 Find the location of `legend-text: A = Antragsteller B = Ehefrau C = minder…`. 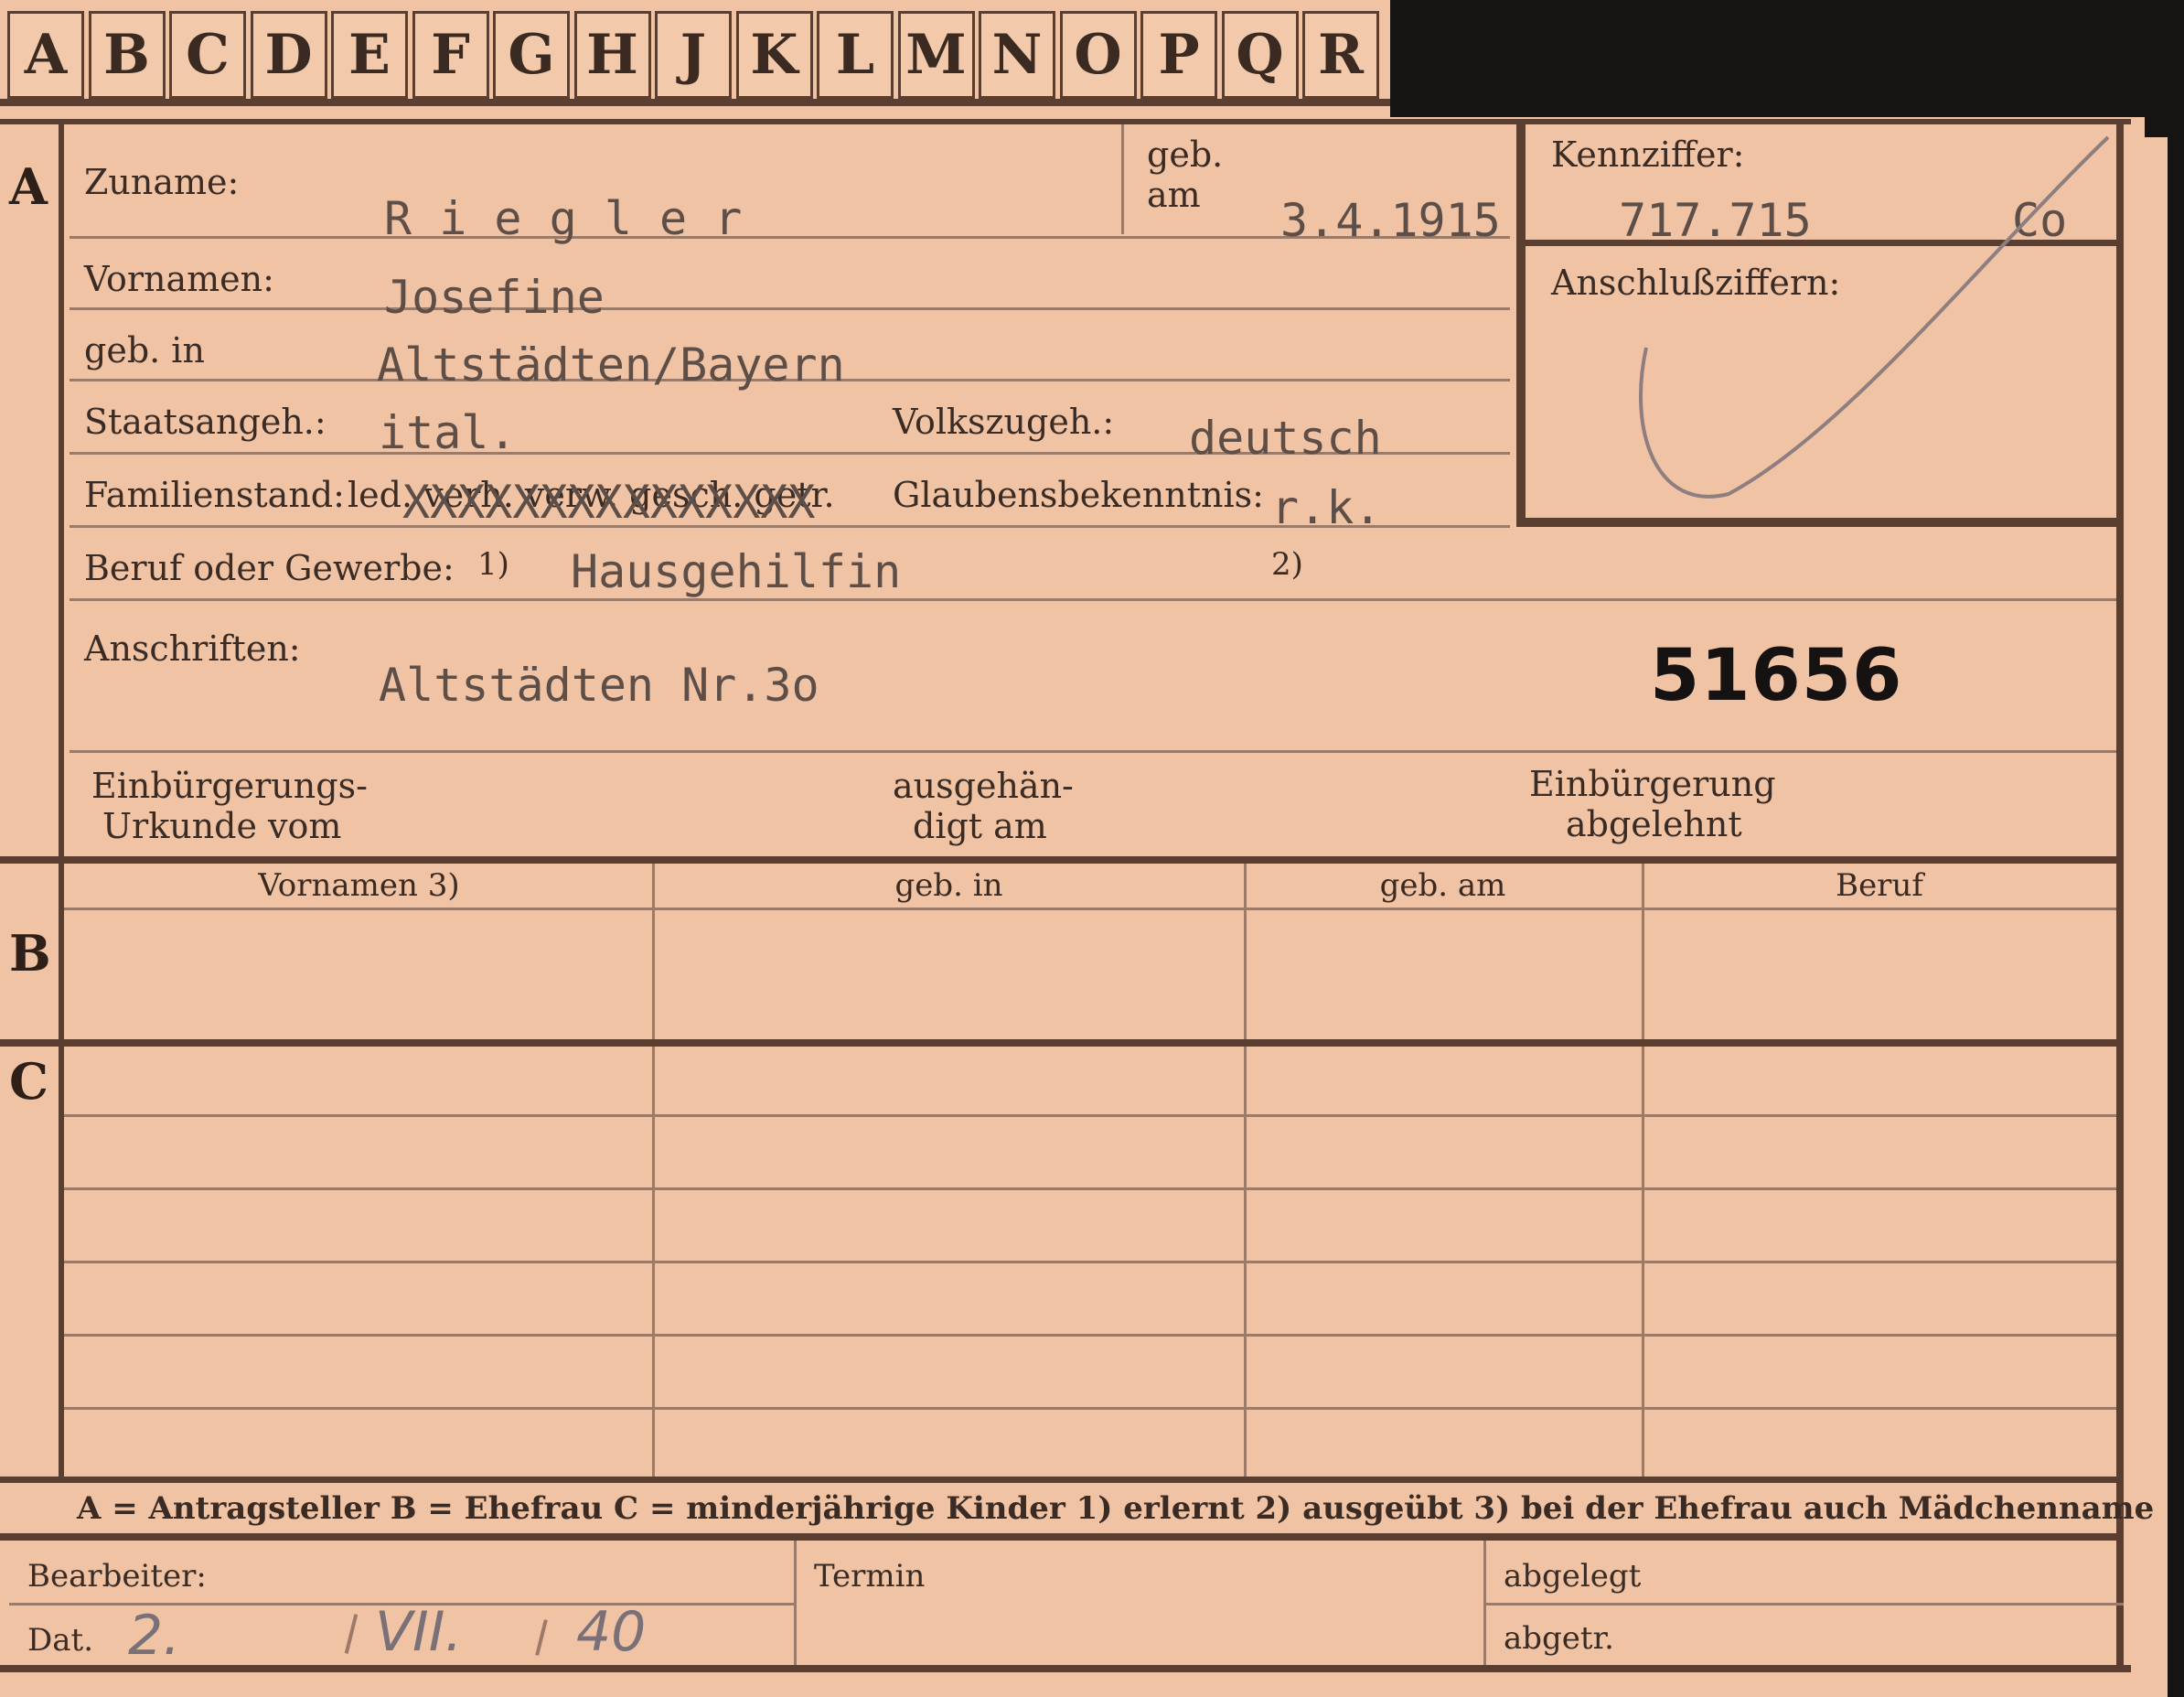

legend-text: A = Antragsteller B = Ehefrau C = minder… is located at coordinates (1116, 1508).